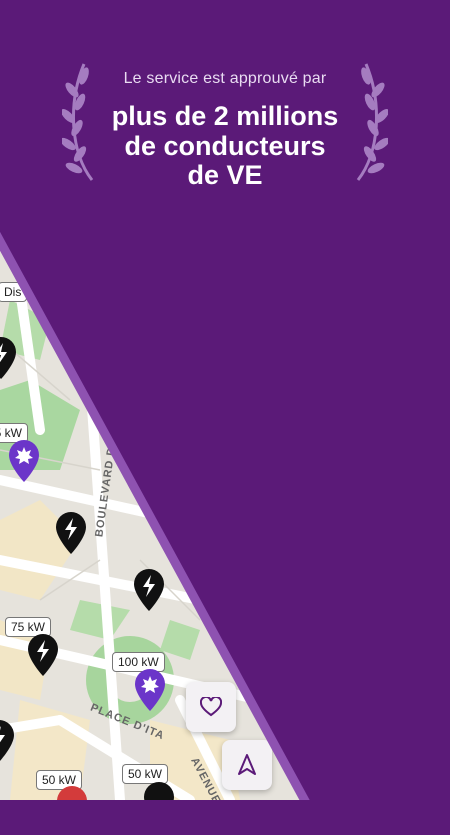  What do you see at coordinates (225, 78) in the screenshot?
I see `promo-subtitle: Le service est approuvé par` at bounding box center [225, 78].